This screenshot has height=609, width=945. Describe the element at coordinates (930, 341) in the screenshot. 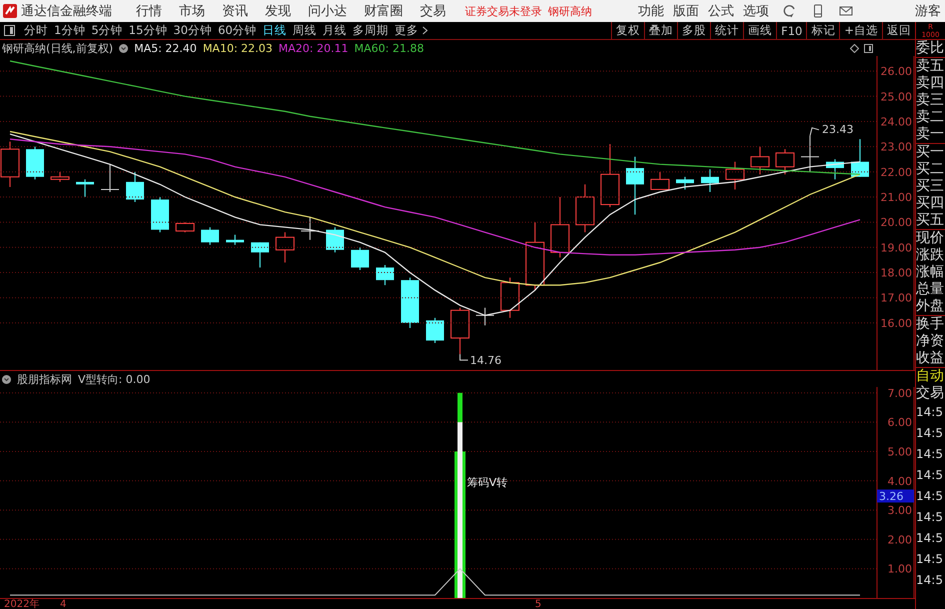

I see `quote-label: 净资` at that location.